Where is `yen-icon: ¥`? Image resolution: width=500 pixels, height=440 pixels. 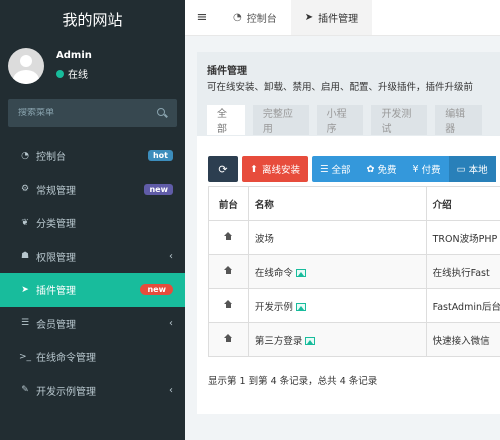
yen-icon: ¥ is located at coordinates (415, 169).